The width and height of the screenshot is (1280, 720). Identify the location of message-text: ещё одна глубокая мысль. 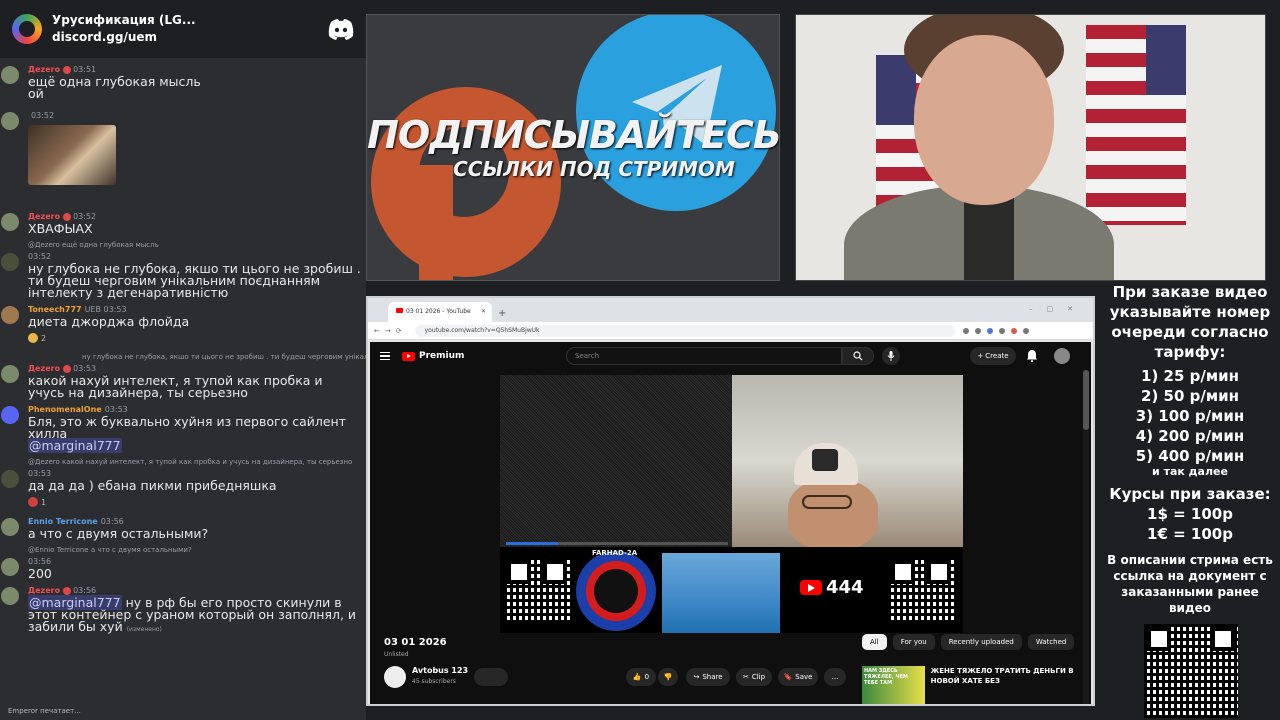
(114, 81).